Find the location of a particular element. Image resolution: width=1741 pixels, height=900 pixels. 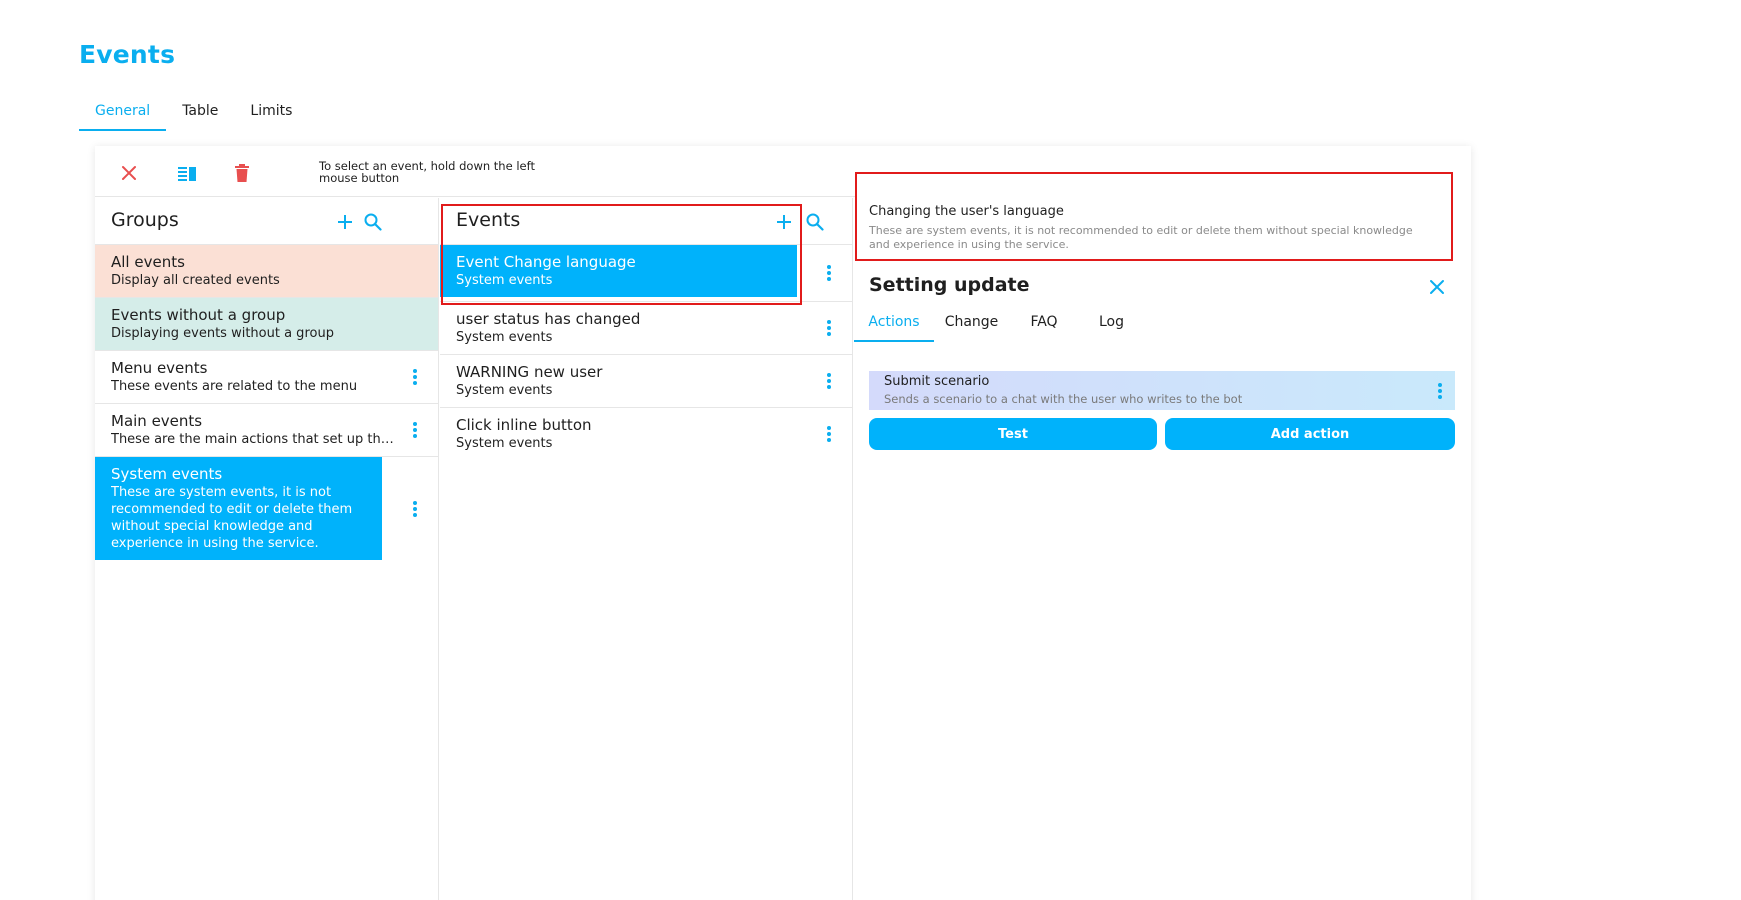

close-panel-button is located at coordinates (1437, 287).